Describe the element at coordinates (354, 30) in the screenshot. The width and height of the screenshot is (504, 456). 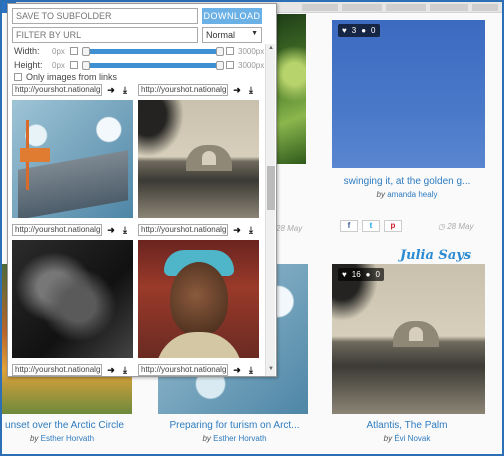
I see `like-count: 3` at that location.